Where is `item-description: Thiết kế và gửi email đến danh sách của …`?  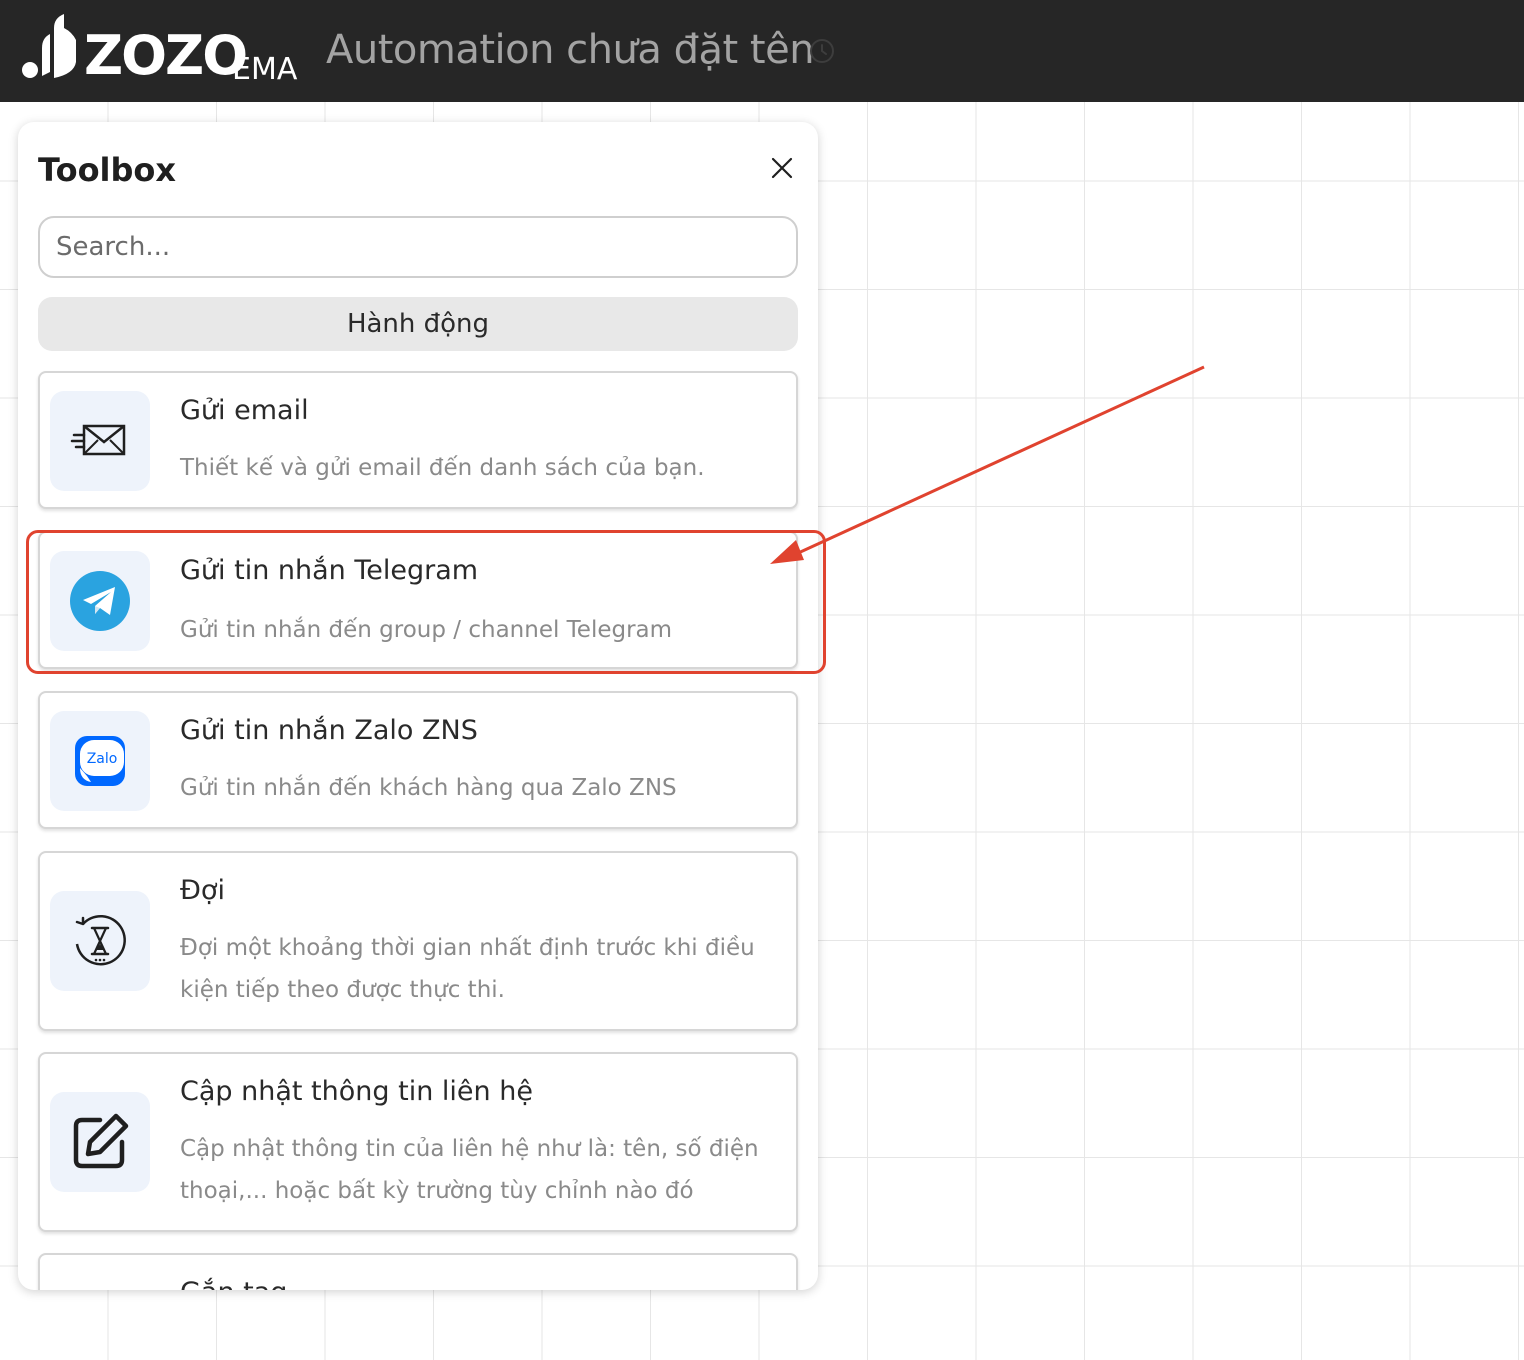 item-description: Thiết kế và gửi email đến danh sách của … is located at coordinates (442, 468).